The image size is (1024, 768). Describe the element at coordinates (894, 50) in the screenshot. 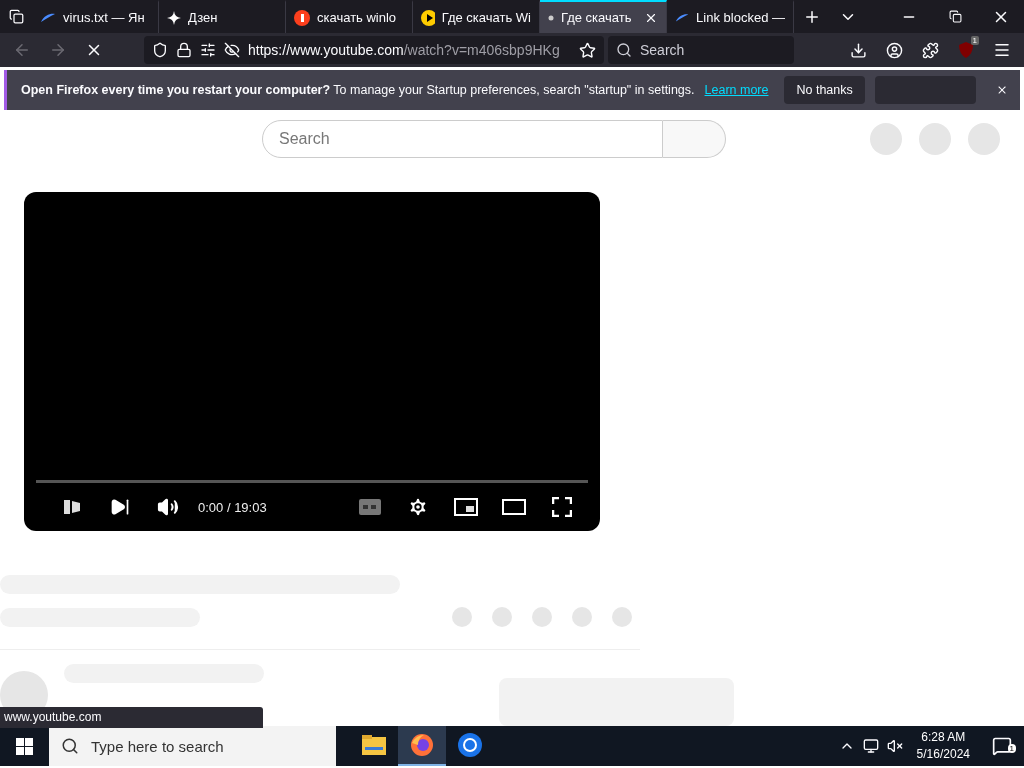

I see `account-icon` at that location.